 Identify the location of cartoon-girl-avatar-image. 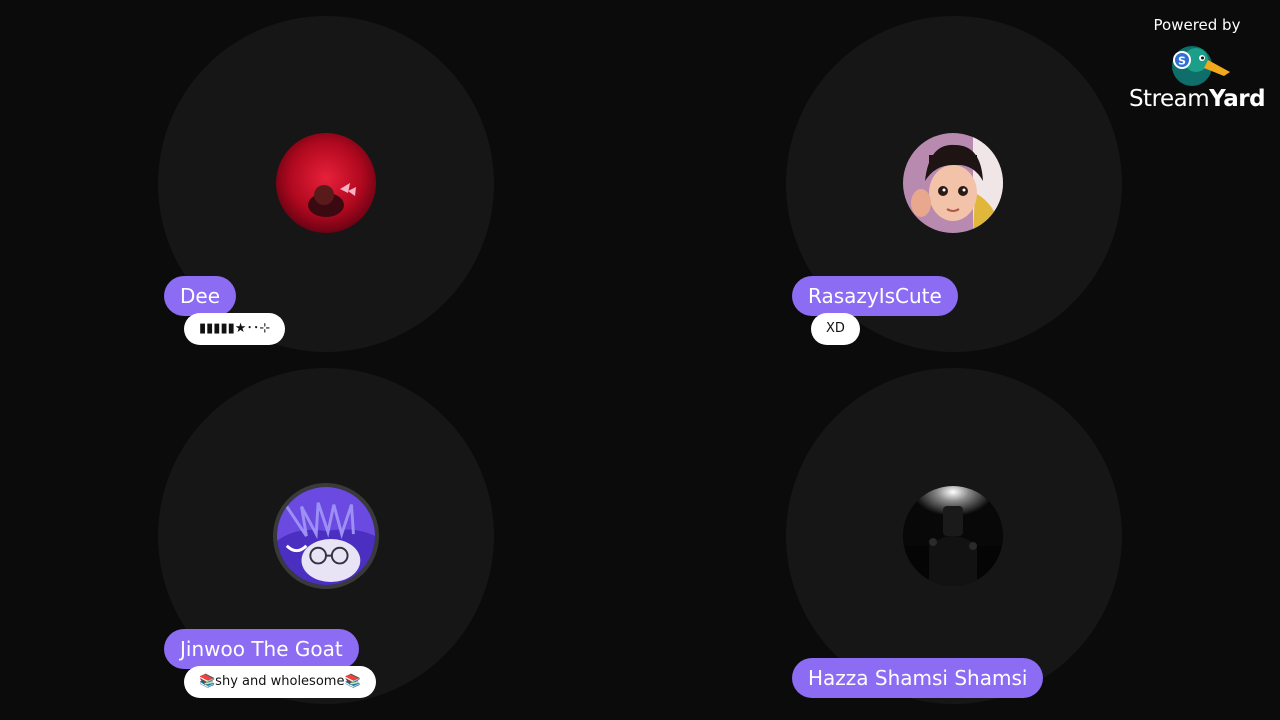
(953, 183).